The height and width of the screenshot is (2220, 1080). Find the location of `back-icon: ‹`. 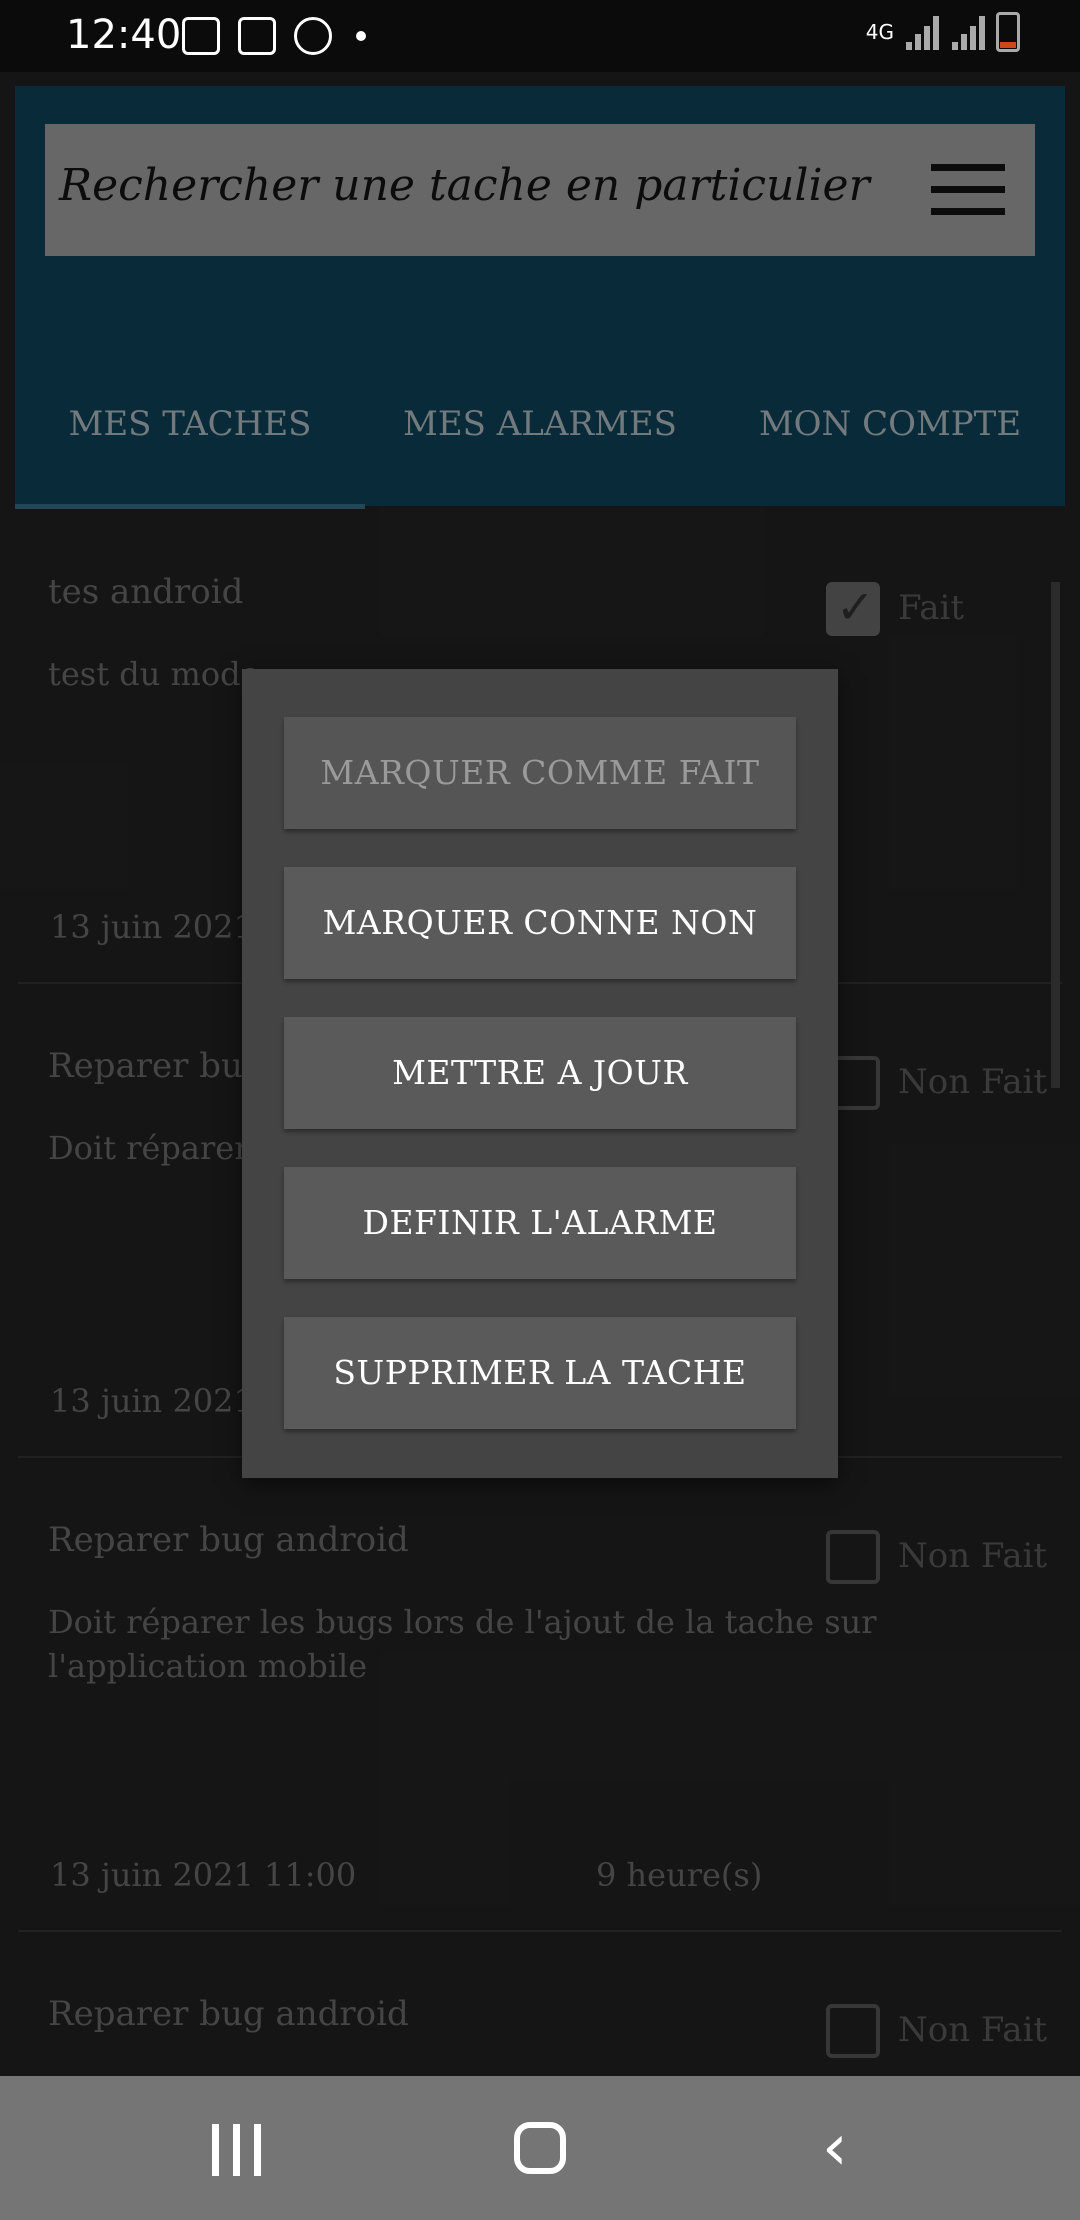

back-icon: ‹ is located at coordinates (835, 2148).